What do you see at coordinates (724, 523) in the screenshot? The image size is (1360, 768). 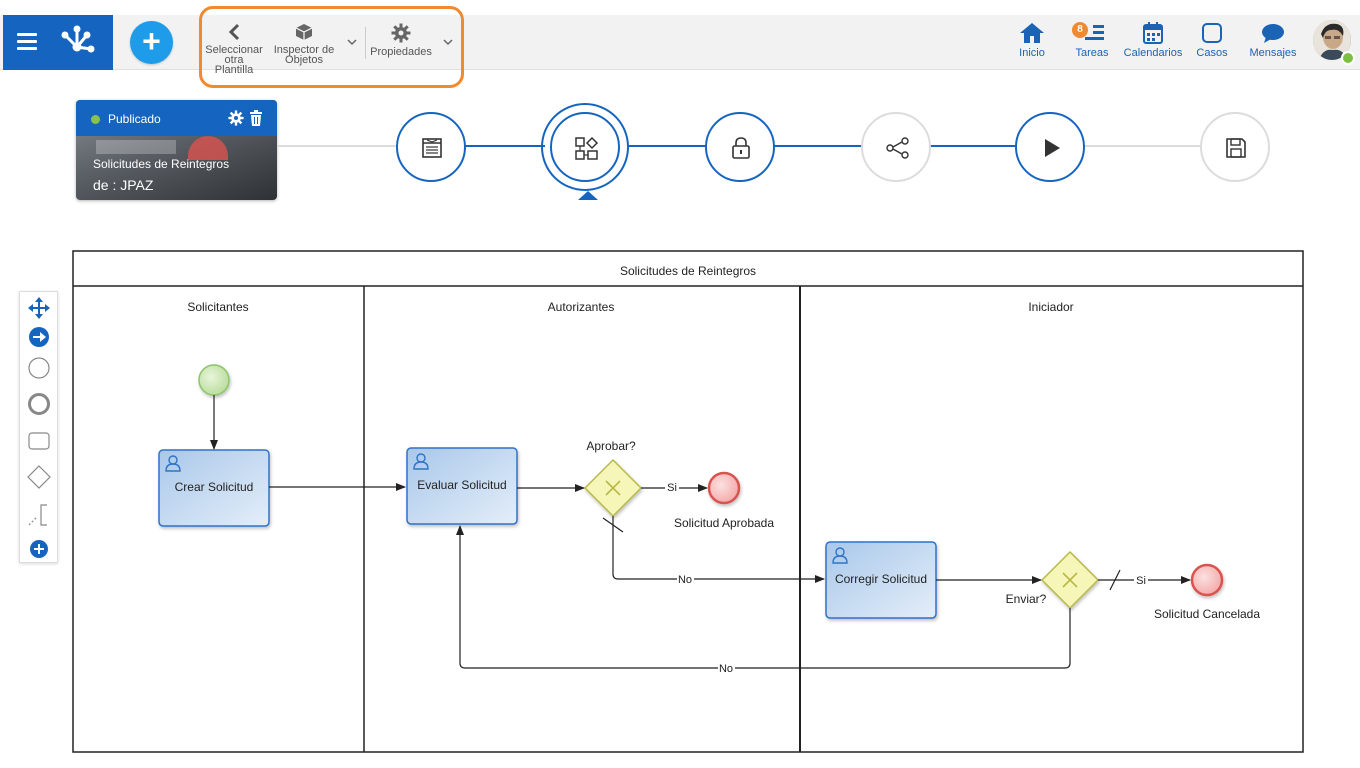 I see `event-label-approved: Solicitud Aprobada` at bounding box center [724, 523].